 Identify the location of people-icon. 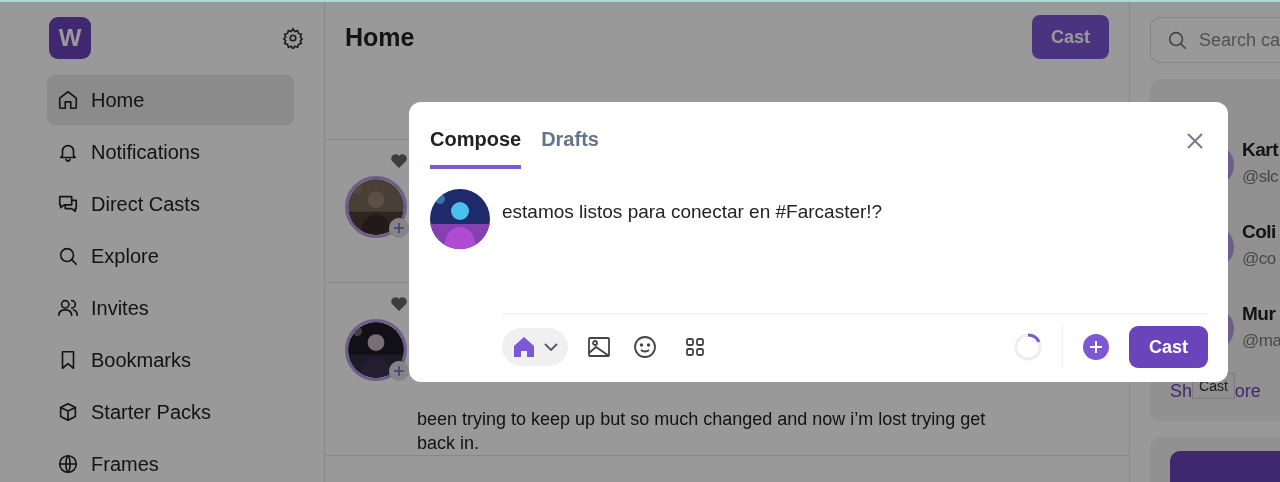
(68, 308).